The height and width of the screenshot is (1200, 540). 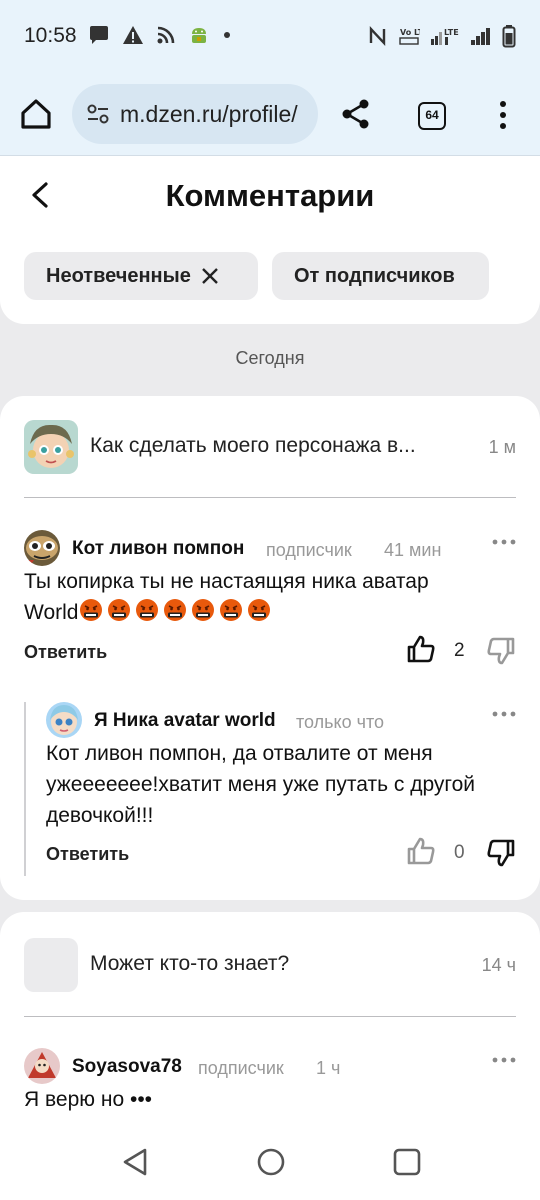 I want to click on signal-lte-icon: LTE, so click(x=445, y=36).